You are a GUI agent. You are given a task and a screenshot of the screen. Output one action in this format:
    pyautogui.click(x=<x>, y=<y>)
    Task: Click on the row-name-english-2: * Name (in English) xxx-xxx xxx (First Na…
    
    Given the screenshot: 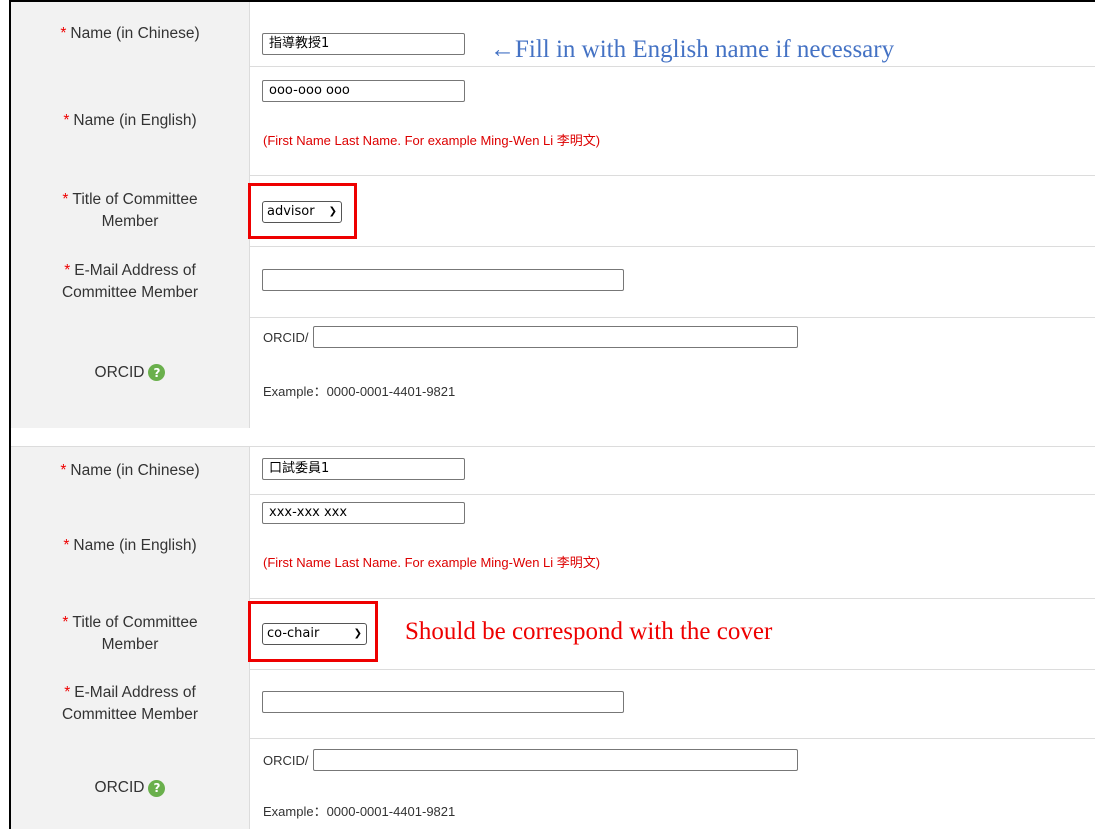 What is the action you would take?
    pyautogui.click(x=553, y=546)
    